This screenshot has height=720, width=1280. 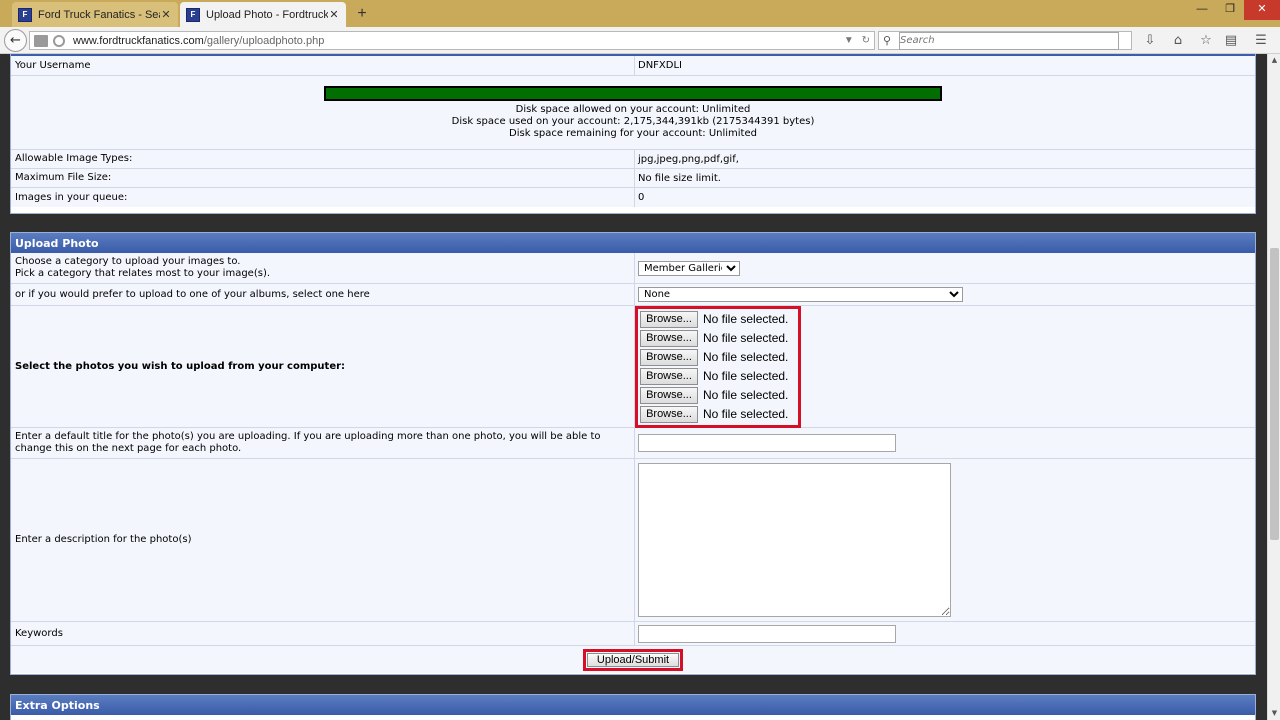 What do you see at coordinates (15, 40) in the screenshot?
I see `back-icon: ←` at bounding box center [15, 40].